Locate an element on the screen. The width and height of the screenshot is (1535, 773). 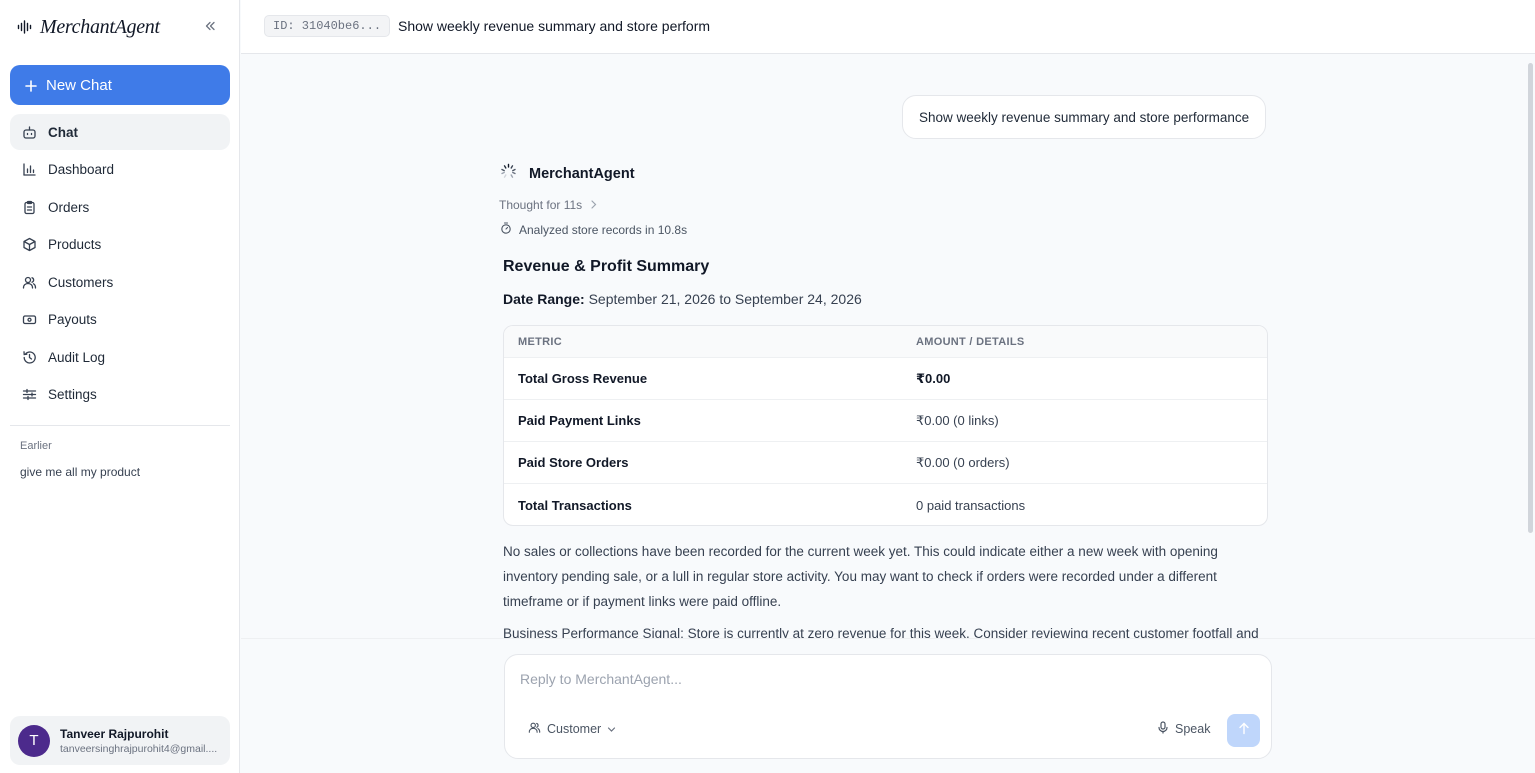
table-header: METRIC AMOUNT / DETAILS is located at coordinates (885, 342).